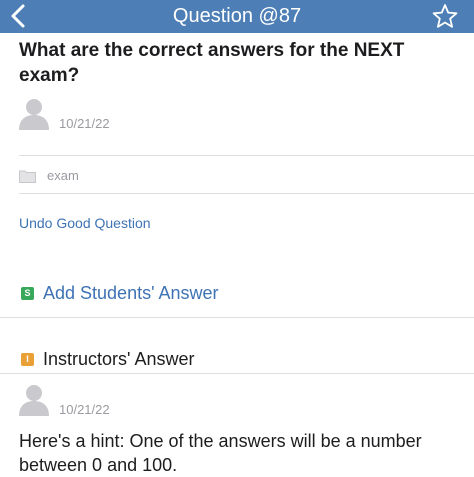 Image resolution: width=474 pixels, height=477 pixels. Describe the element at coordinates (34, 400) in the screenshot. I see `instructor-avatar-icon` at that location.